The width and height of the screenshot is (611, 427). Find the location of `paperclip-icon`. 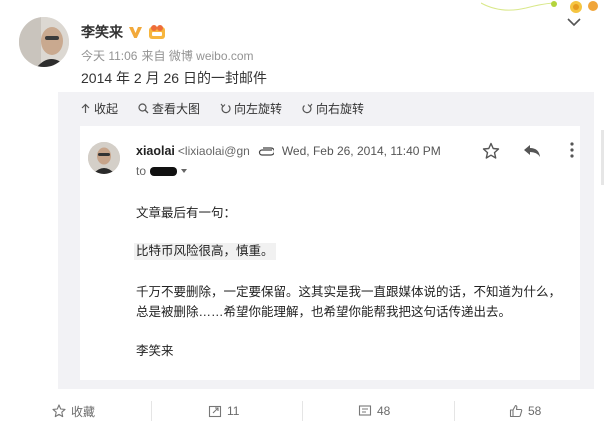

paperclip-icon is located at coordinates (266, 151).